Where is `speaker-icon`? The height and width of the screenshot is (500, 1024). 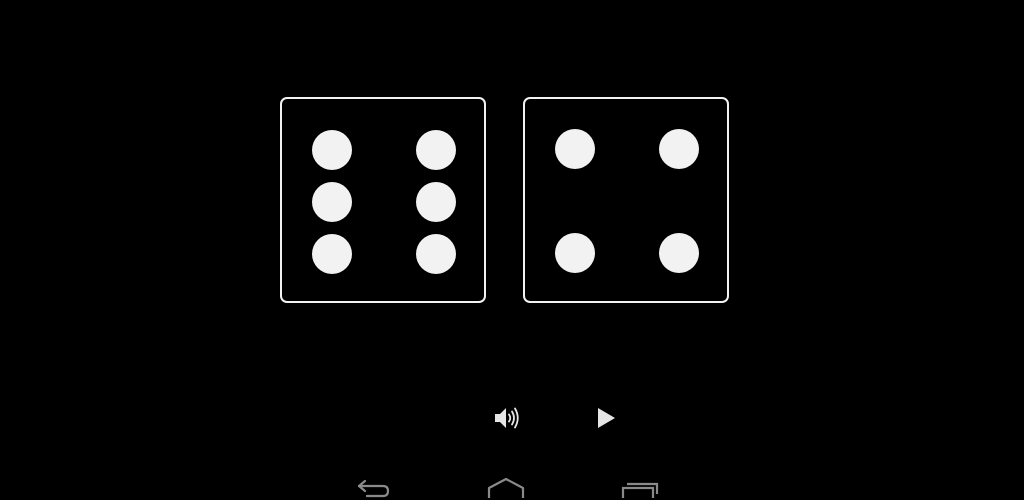
speaker-icon is located at coordinates (507, 418).